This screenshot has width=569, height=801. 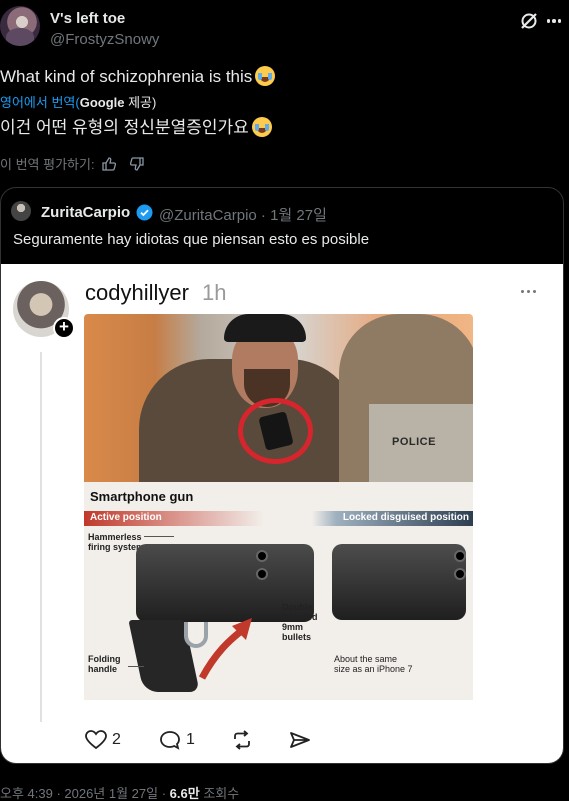 I want to click on embed-more-icon, so click(x=528, y=291).